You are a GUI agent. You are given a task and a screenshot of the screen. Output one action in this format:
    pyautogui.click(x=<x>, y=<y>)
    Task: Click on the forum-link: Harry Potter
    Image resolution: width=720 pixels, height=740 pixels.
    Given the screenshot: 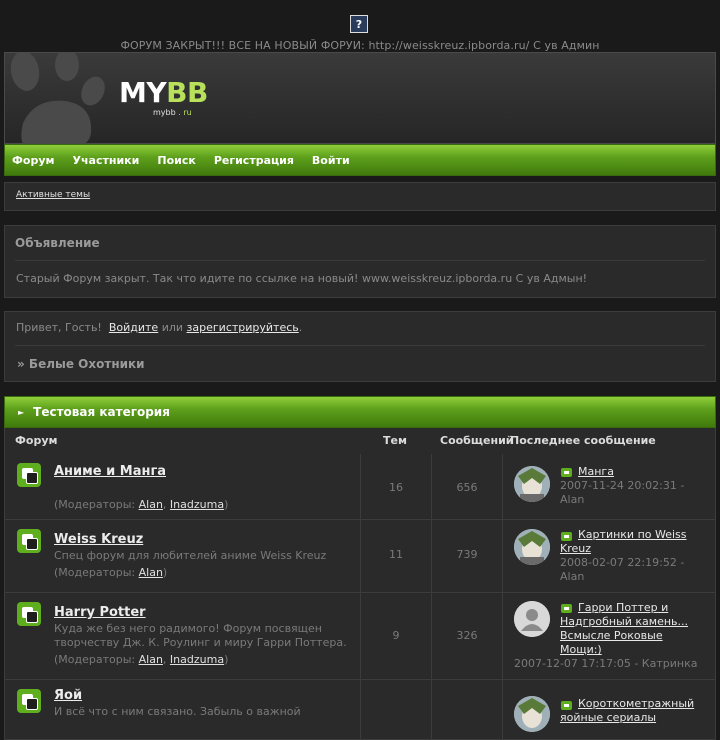 What is the action you would take?
    pyautogui.click(x=100, y=612)
    